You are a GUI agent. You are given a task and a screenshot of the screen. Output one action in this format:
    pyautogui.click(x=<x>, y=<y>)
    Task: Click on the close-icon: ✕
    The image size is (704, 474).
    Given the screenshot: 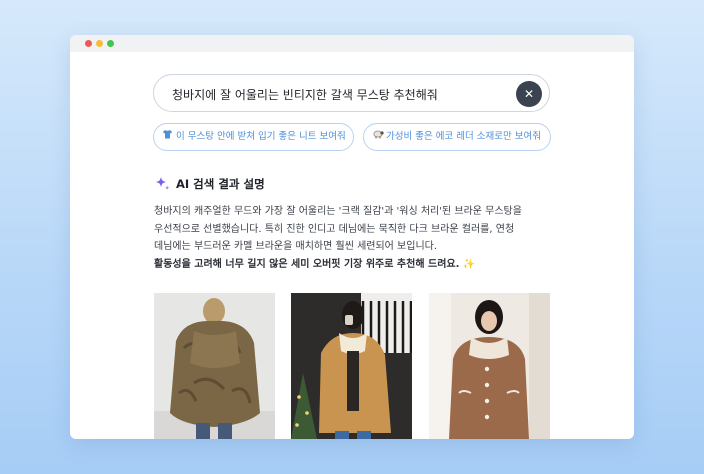 What is the action you would take?
    pyautogui.click(x=529, y=94)
    